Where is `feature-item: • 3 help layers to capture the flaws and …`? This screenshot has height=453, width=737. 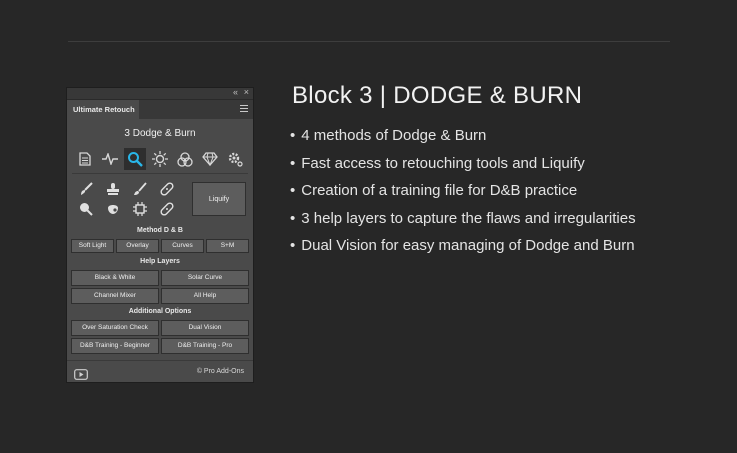 feature-item: • 3 help layers to capture the flaws and … is located at coordinates (463, 218).